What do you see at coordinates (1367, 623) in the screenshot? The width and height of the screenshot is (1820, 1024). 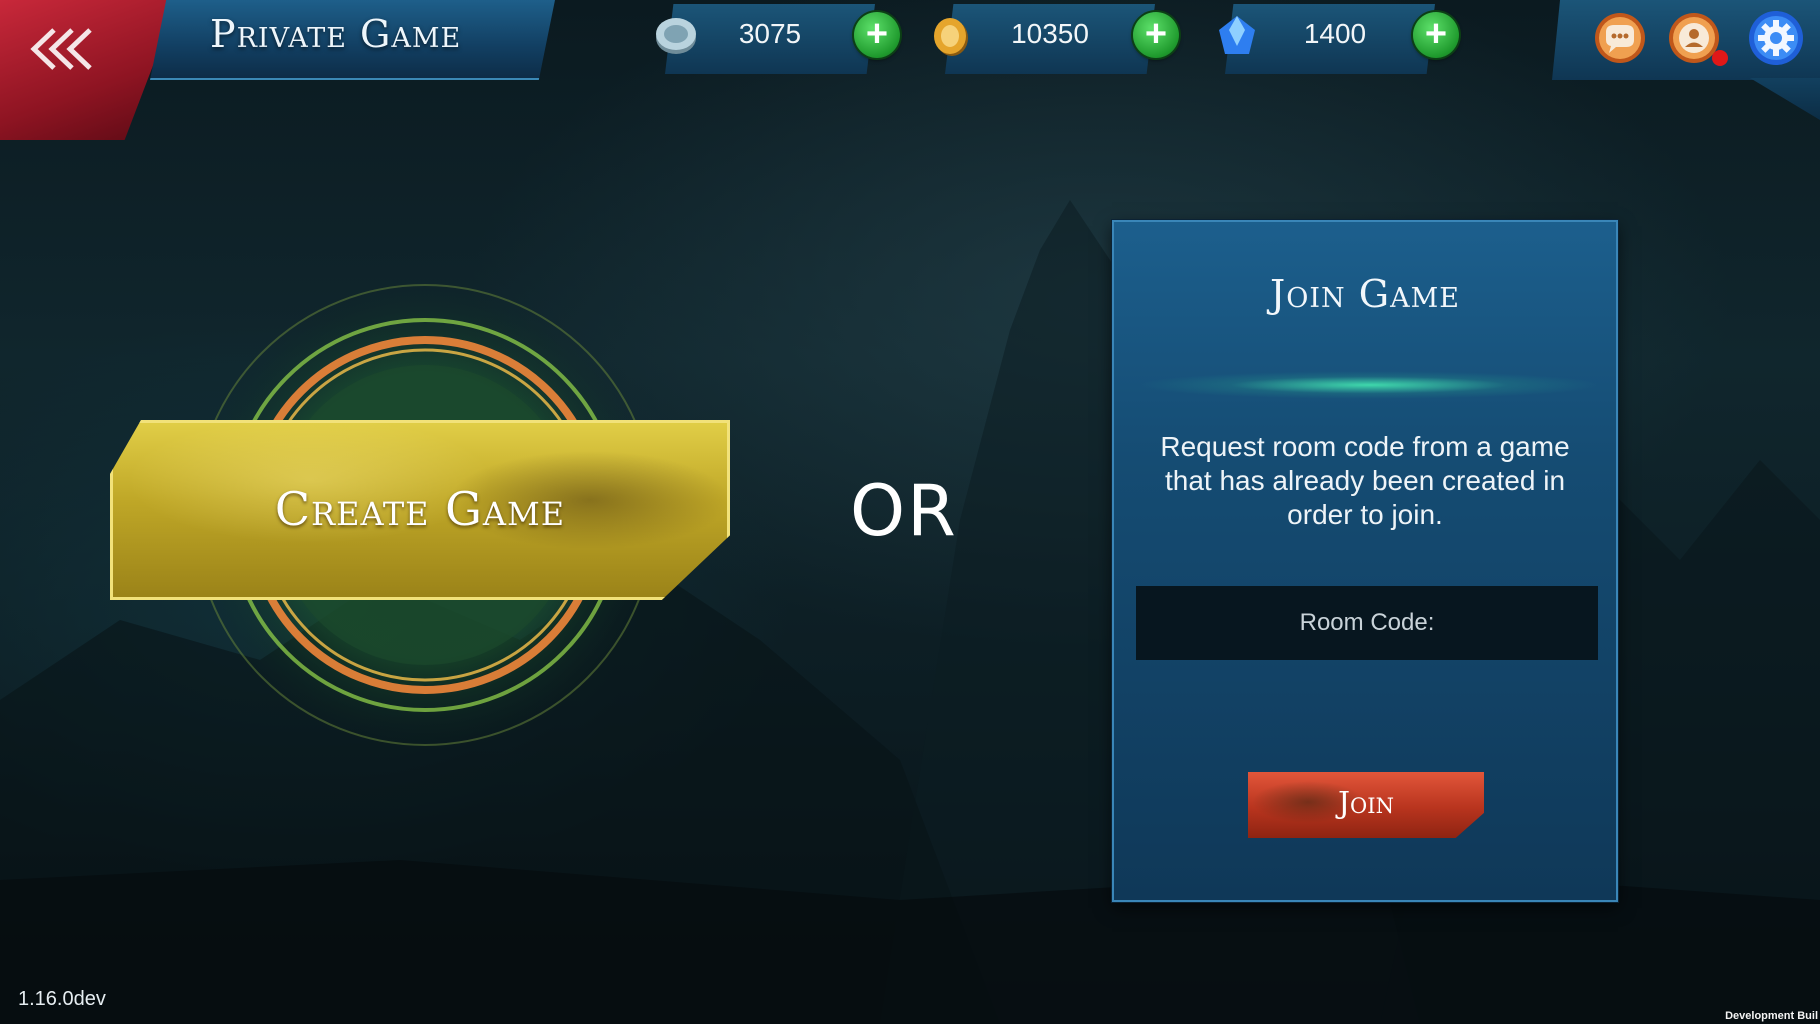 I see `room-code-input` at bounding box center [1367, 623].